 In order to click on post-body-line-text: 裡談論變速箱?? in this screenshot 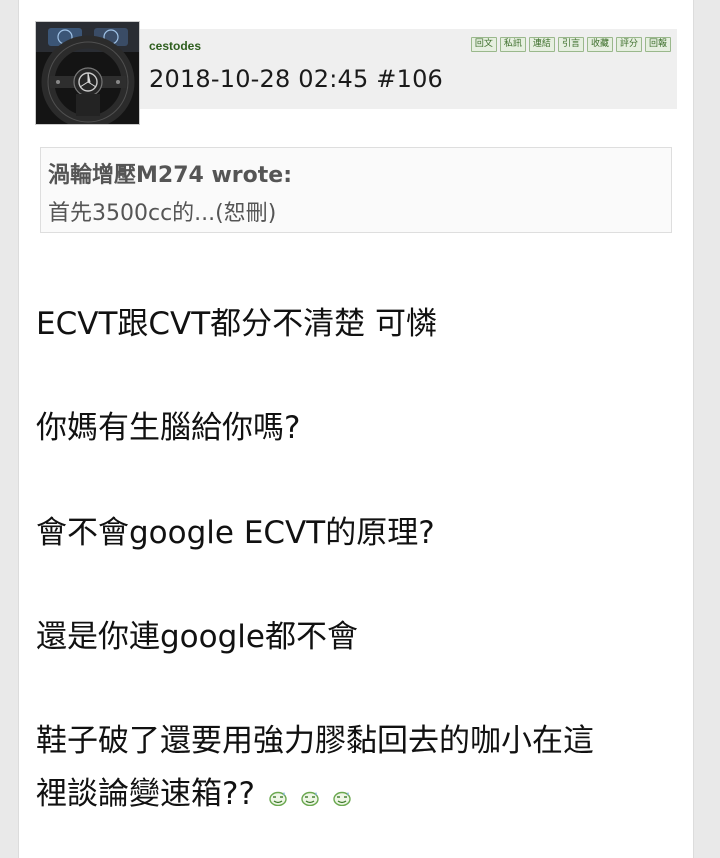, I will do `click(145, 794)`.